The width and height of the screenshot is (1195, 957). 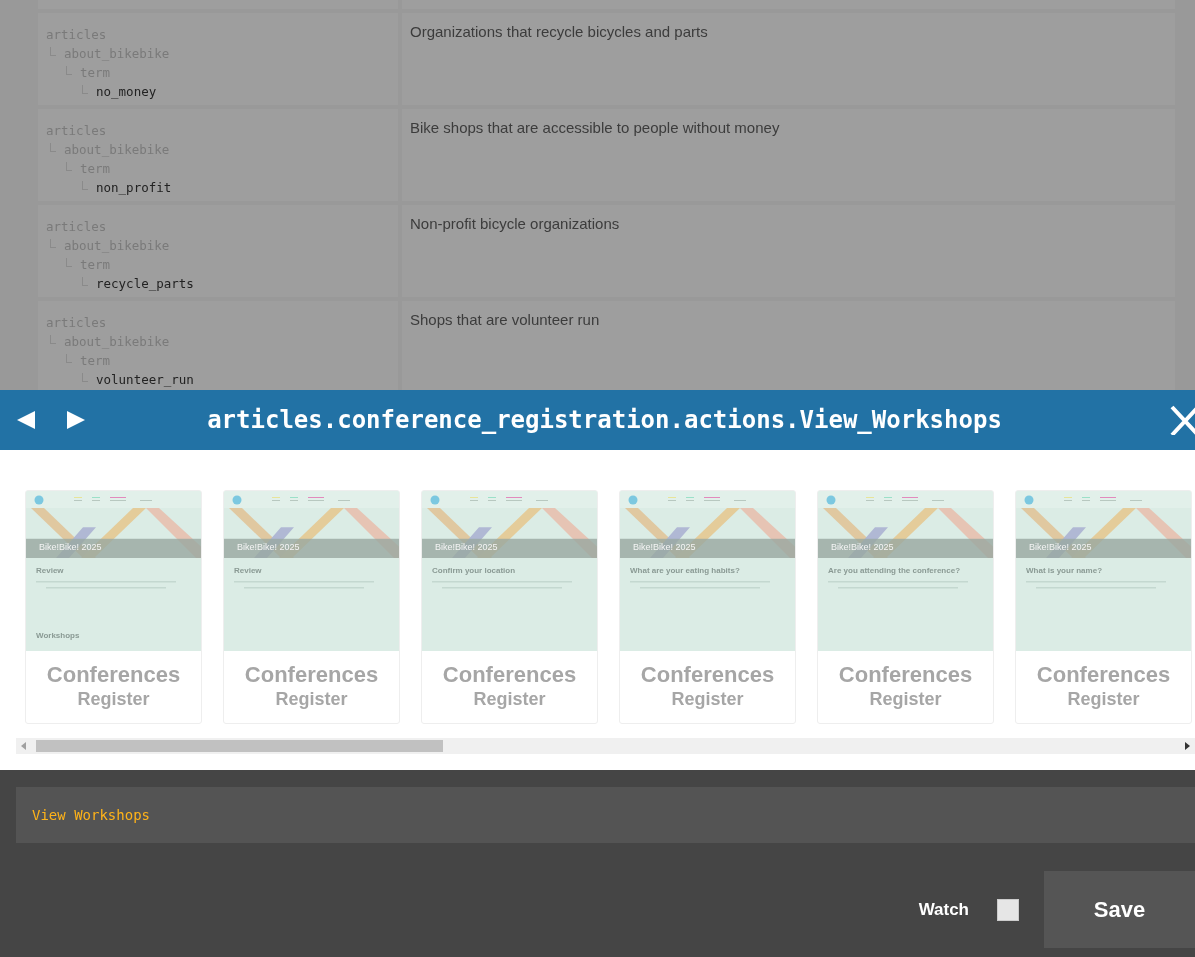 What do you see at coordinates (1187, 746) in the screenshot?
I see `scroll-right-icon` at bounding box center [1187, 746].